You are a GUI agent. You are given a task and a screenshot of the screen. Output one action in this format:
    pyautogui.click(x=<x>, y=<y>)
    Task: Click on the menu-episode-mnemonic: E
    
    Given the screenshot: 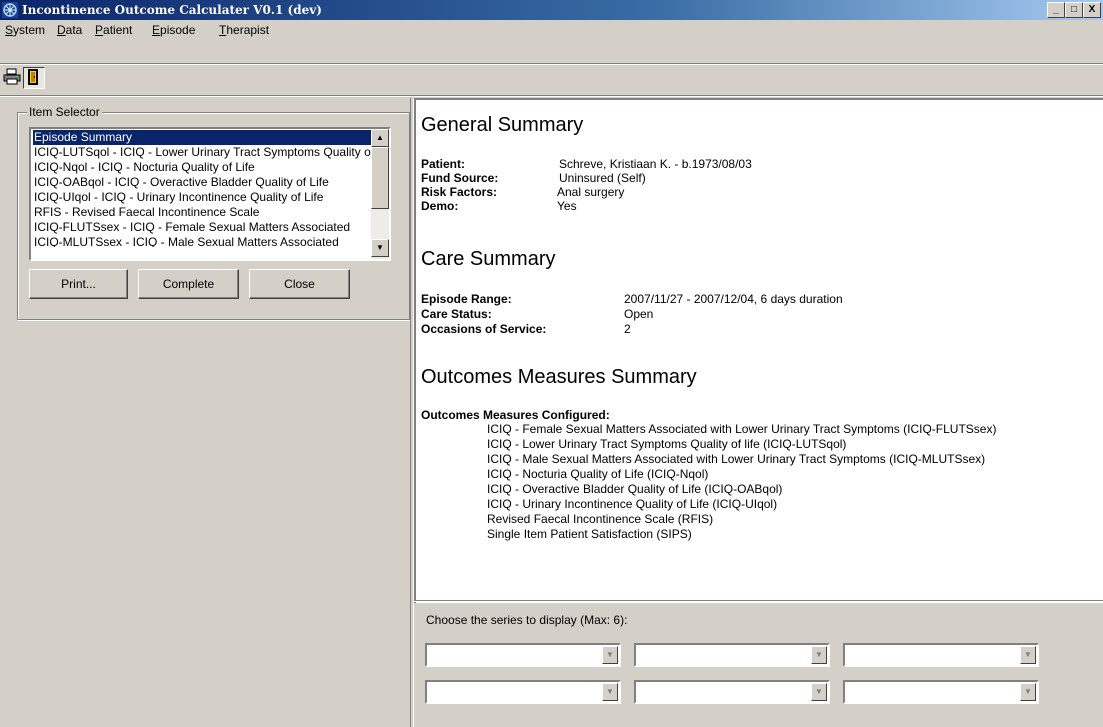 What is the action you would take?
    pyautogui.click(x=156, y=30)
    